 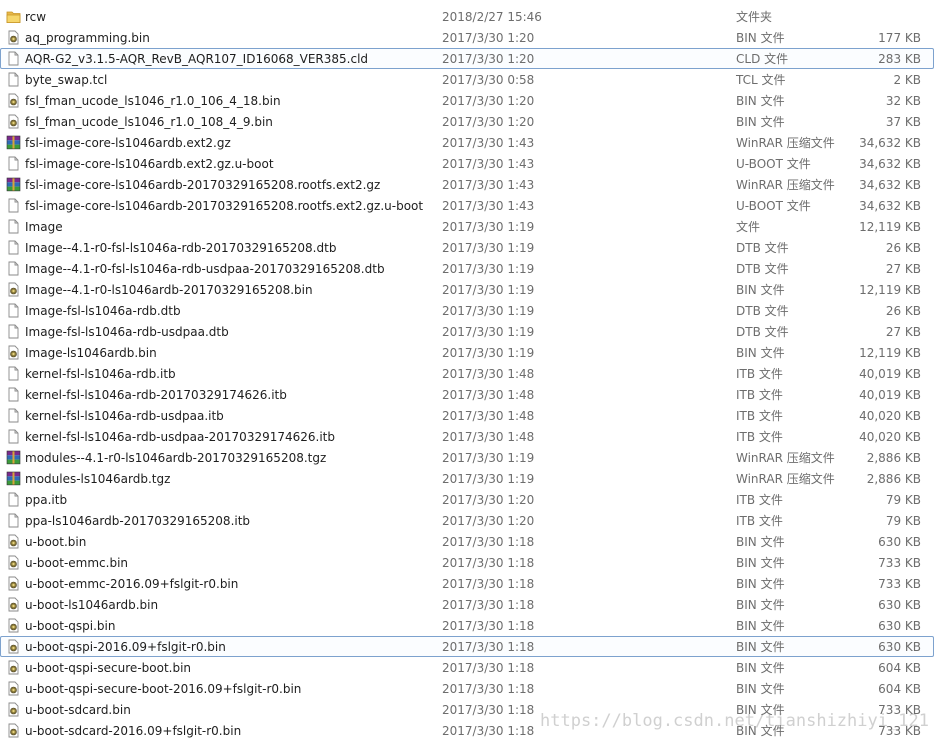 I want to click on file-name: u-boot-ls1046ardb.bin, so click(x=92, y=605).